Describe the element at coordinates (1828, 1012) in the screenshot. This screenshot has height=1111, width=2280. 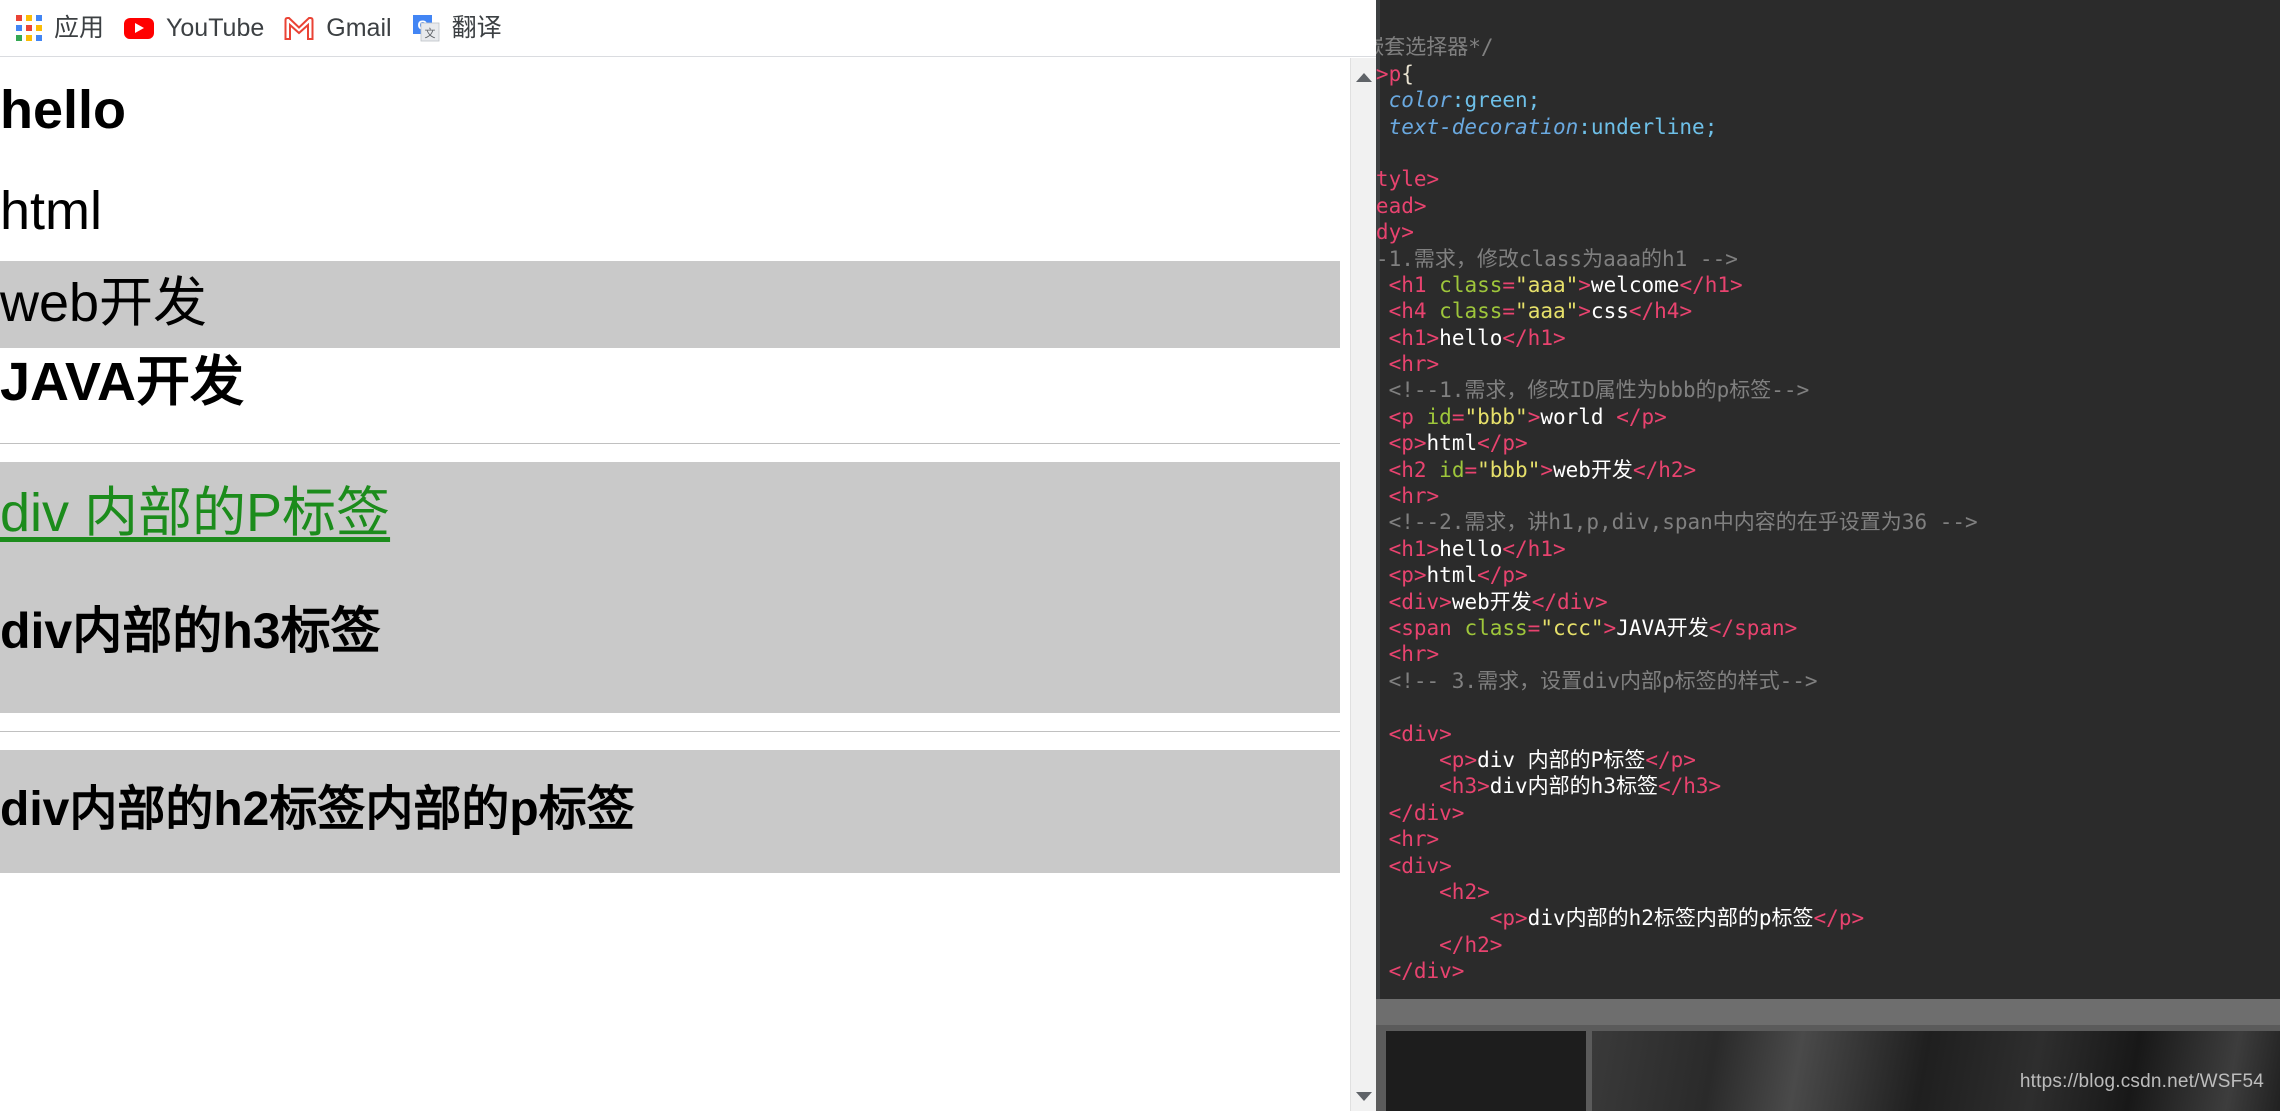
I see `editor-status-strip` at that location.